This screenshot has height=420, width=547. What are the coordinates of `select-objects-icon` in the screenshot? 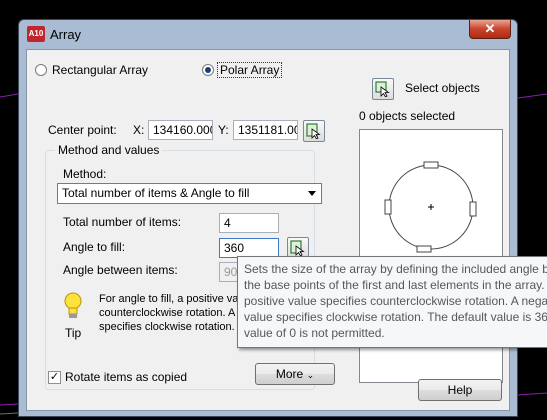 It's located at (382, 89).